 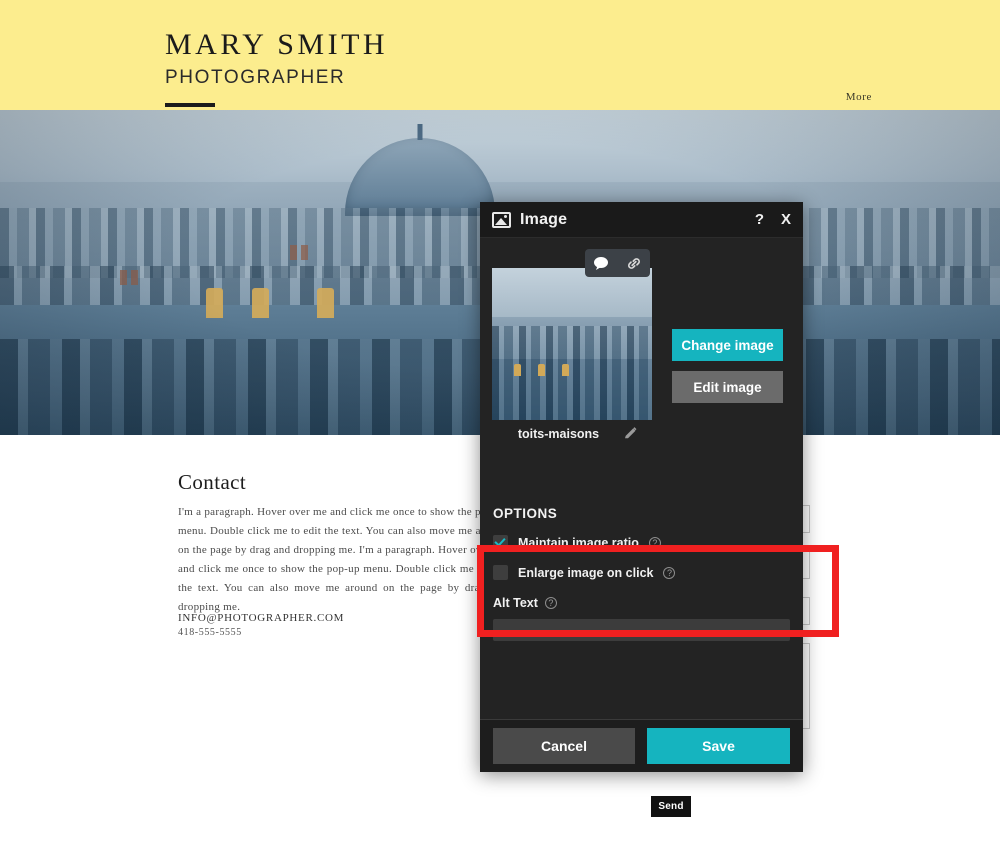 I want to click on thumbnail-toolbar, so click(x=617, y=263).